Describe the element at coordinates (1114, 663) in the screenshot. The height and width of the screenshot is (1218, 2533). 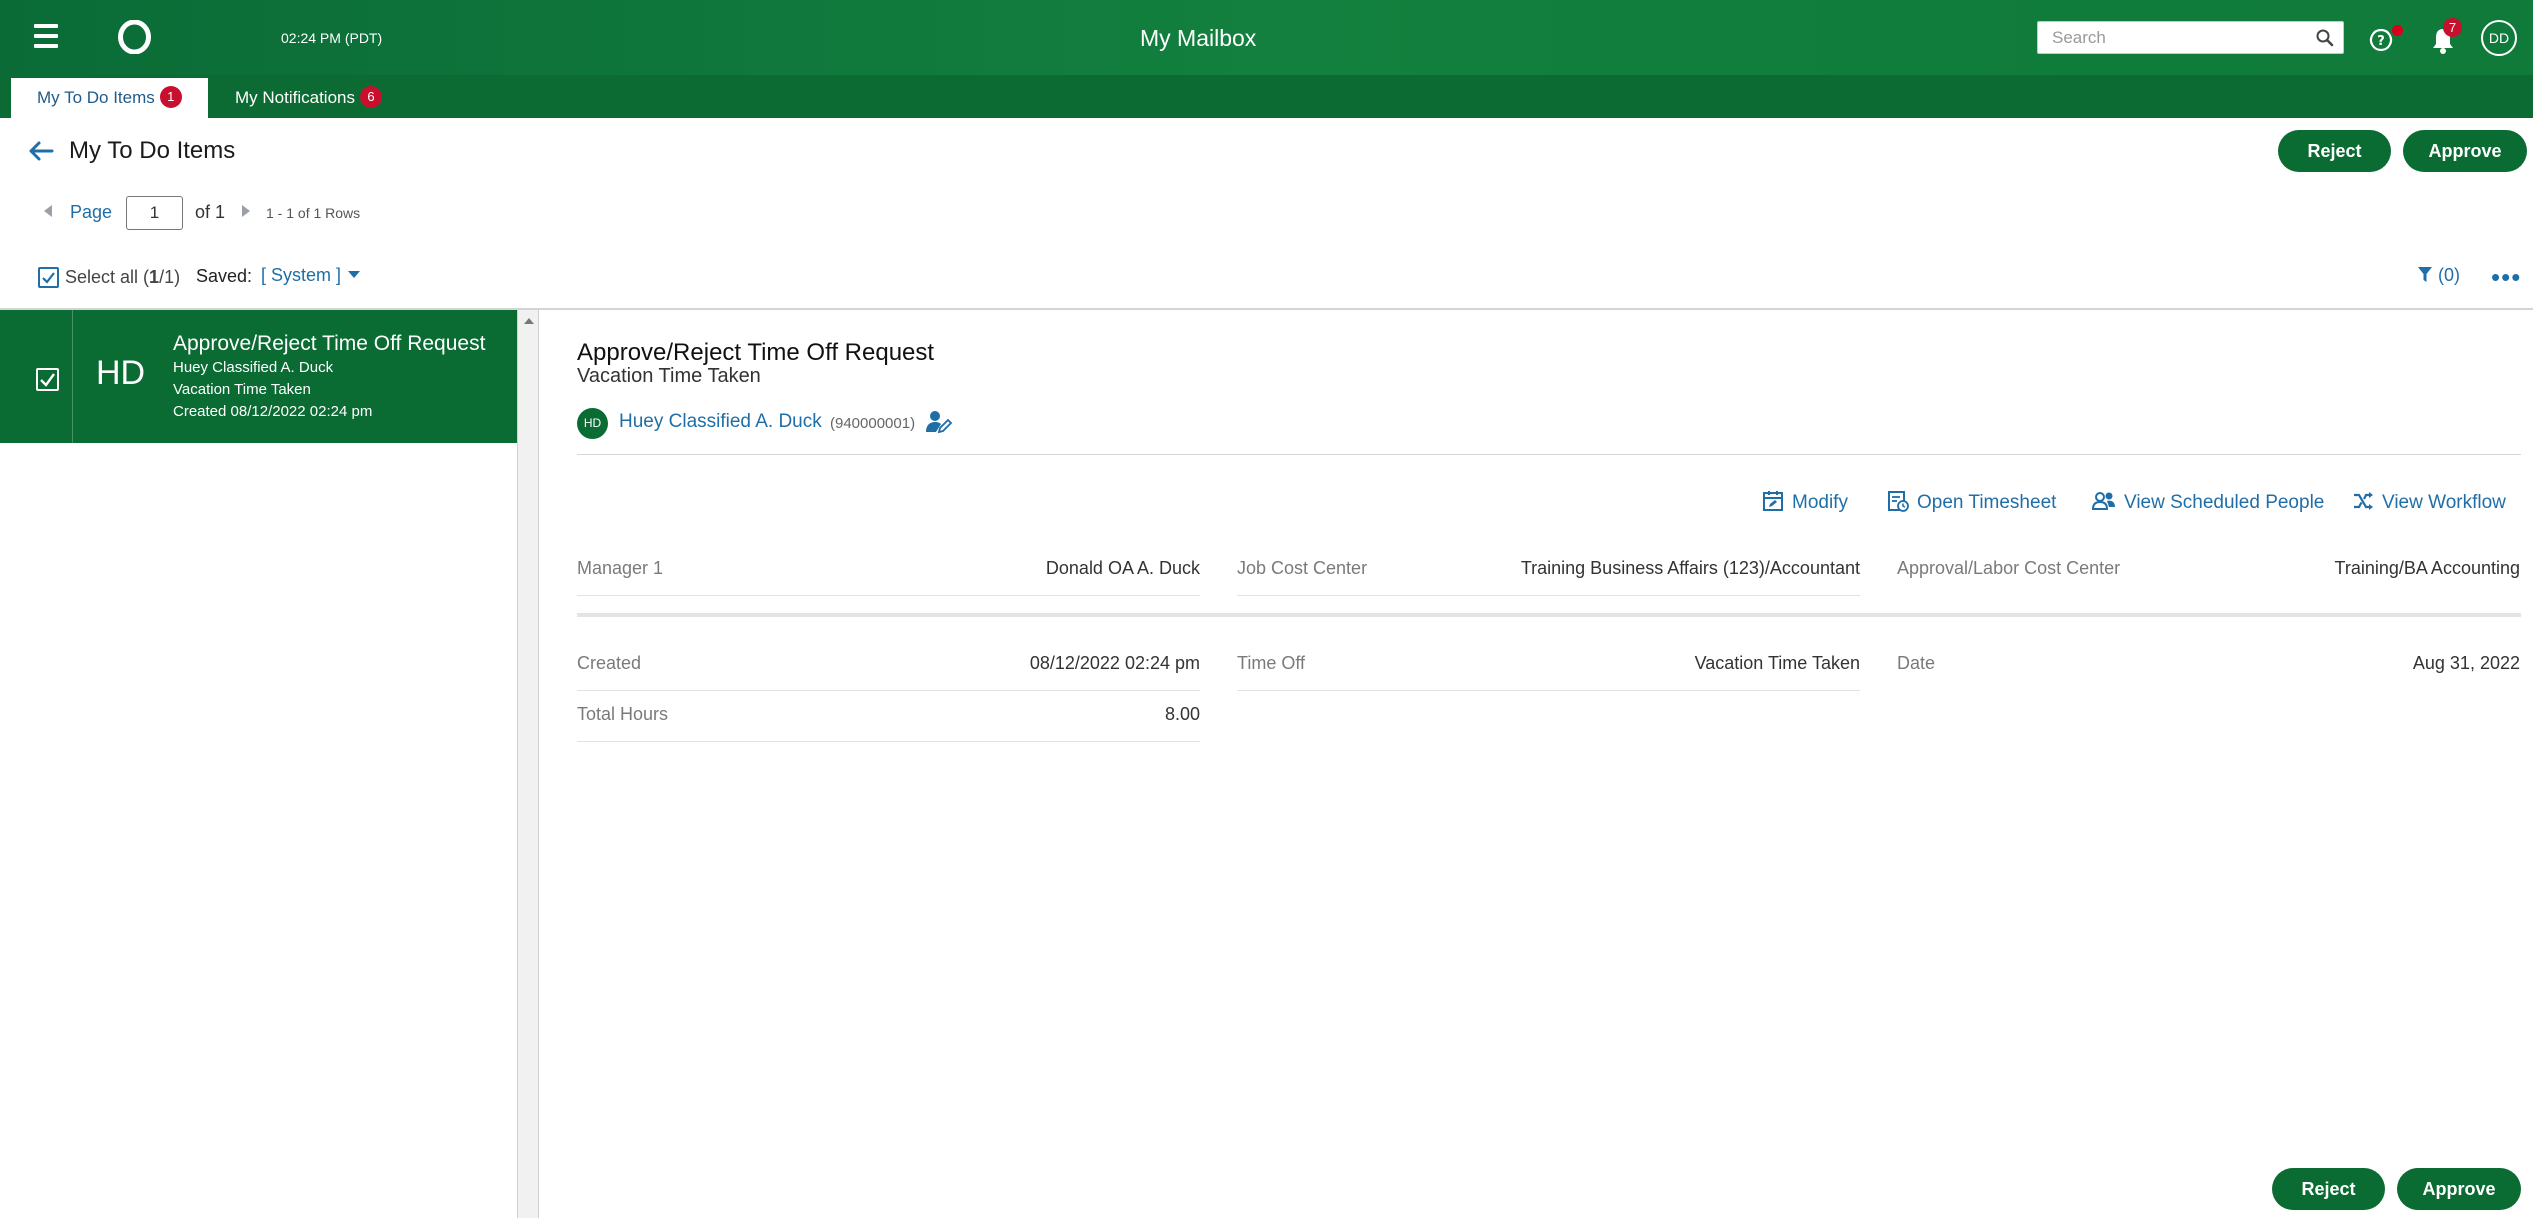
I see `field-value: 08/12/2022 02:24 pm` at that location.